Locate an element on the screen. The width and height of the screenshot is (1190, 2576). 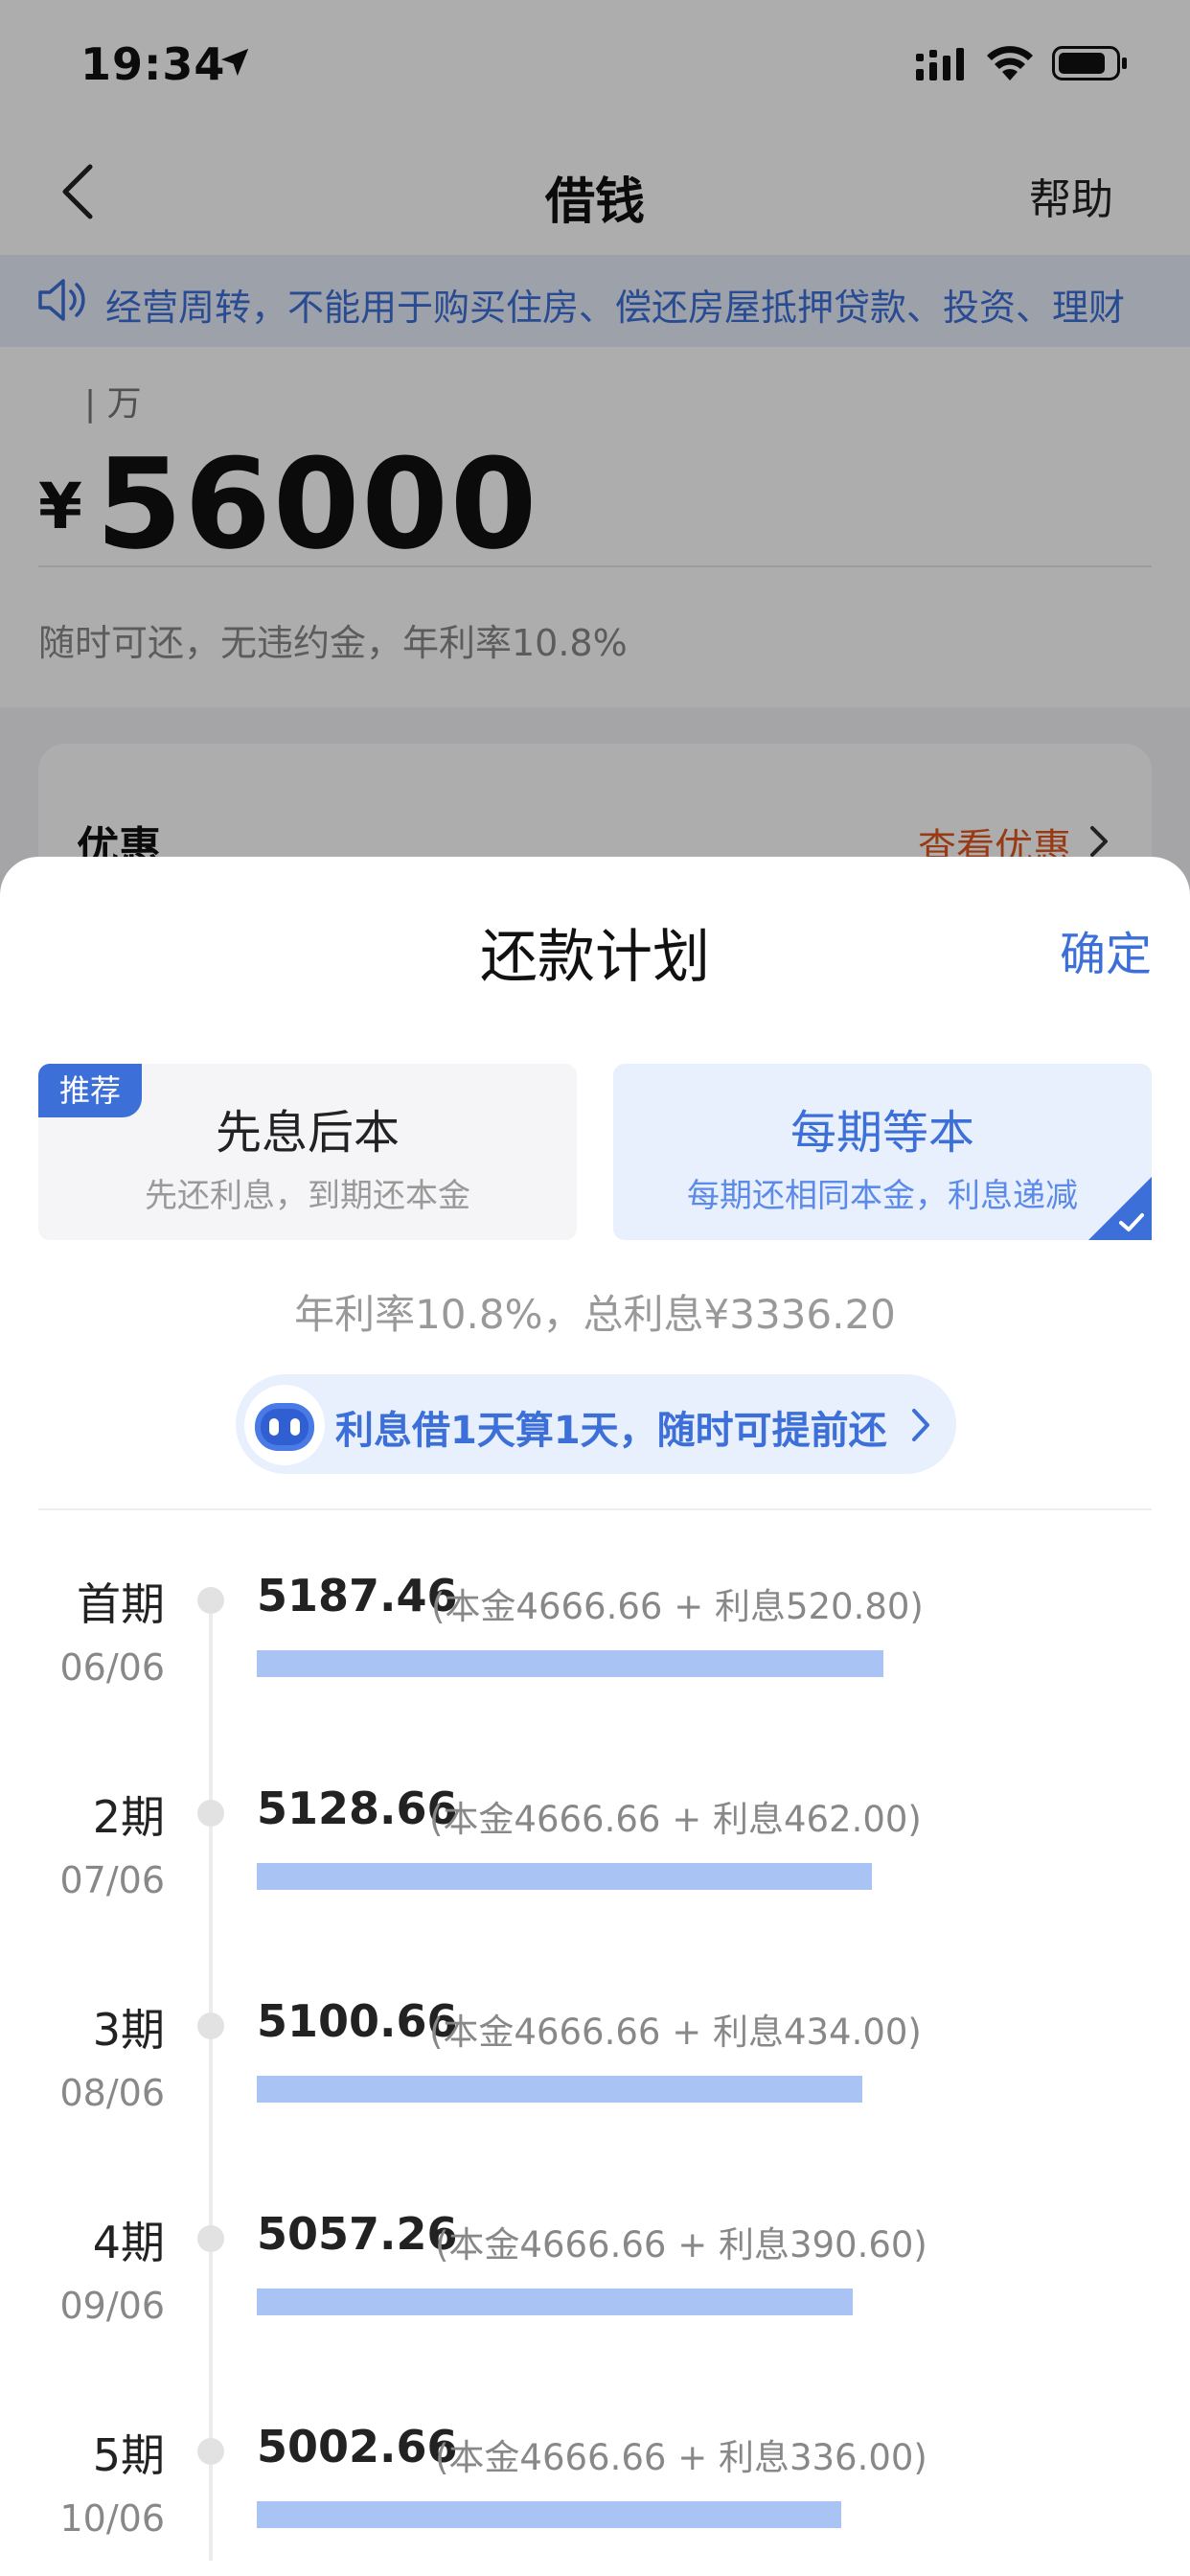
period-date: 09/06 is located at coordinates (112, 2306).